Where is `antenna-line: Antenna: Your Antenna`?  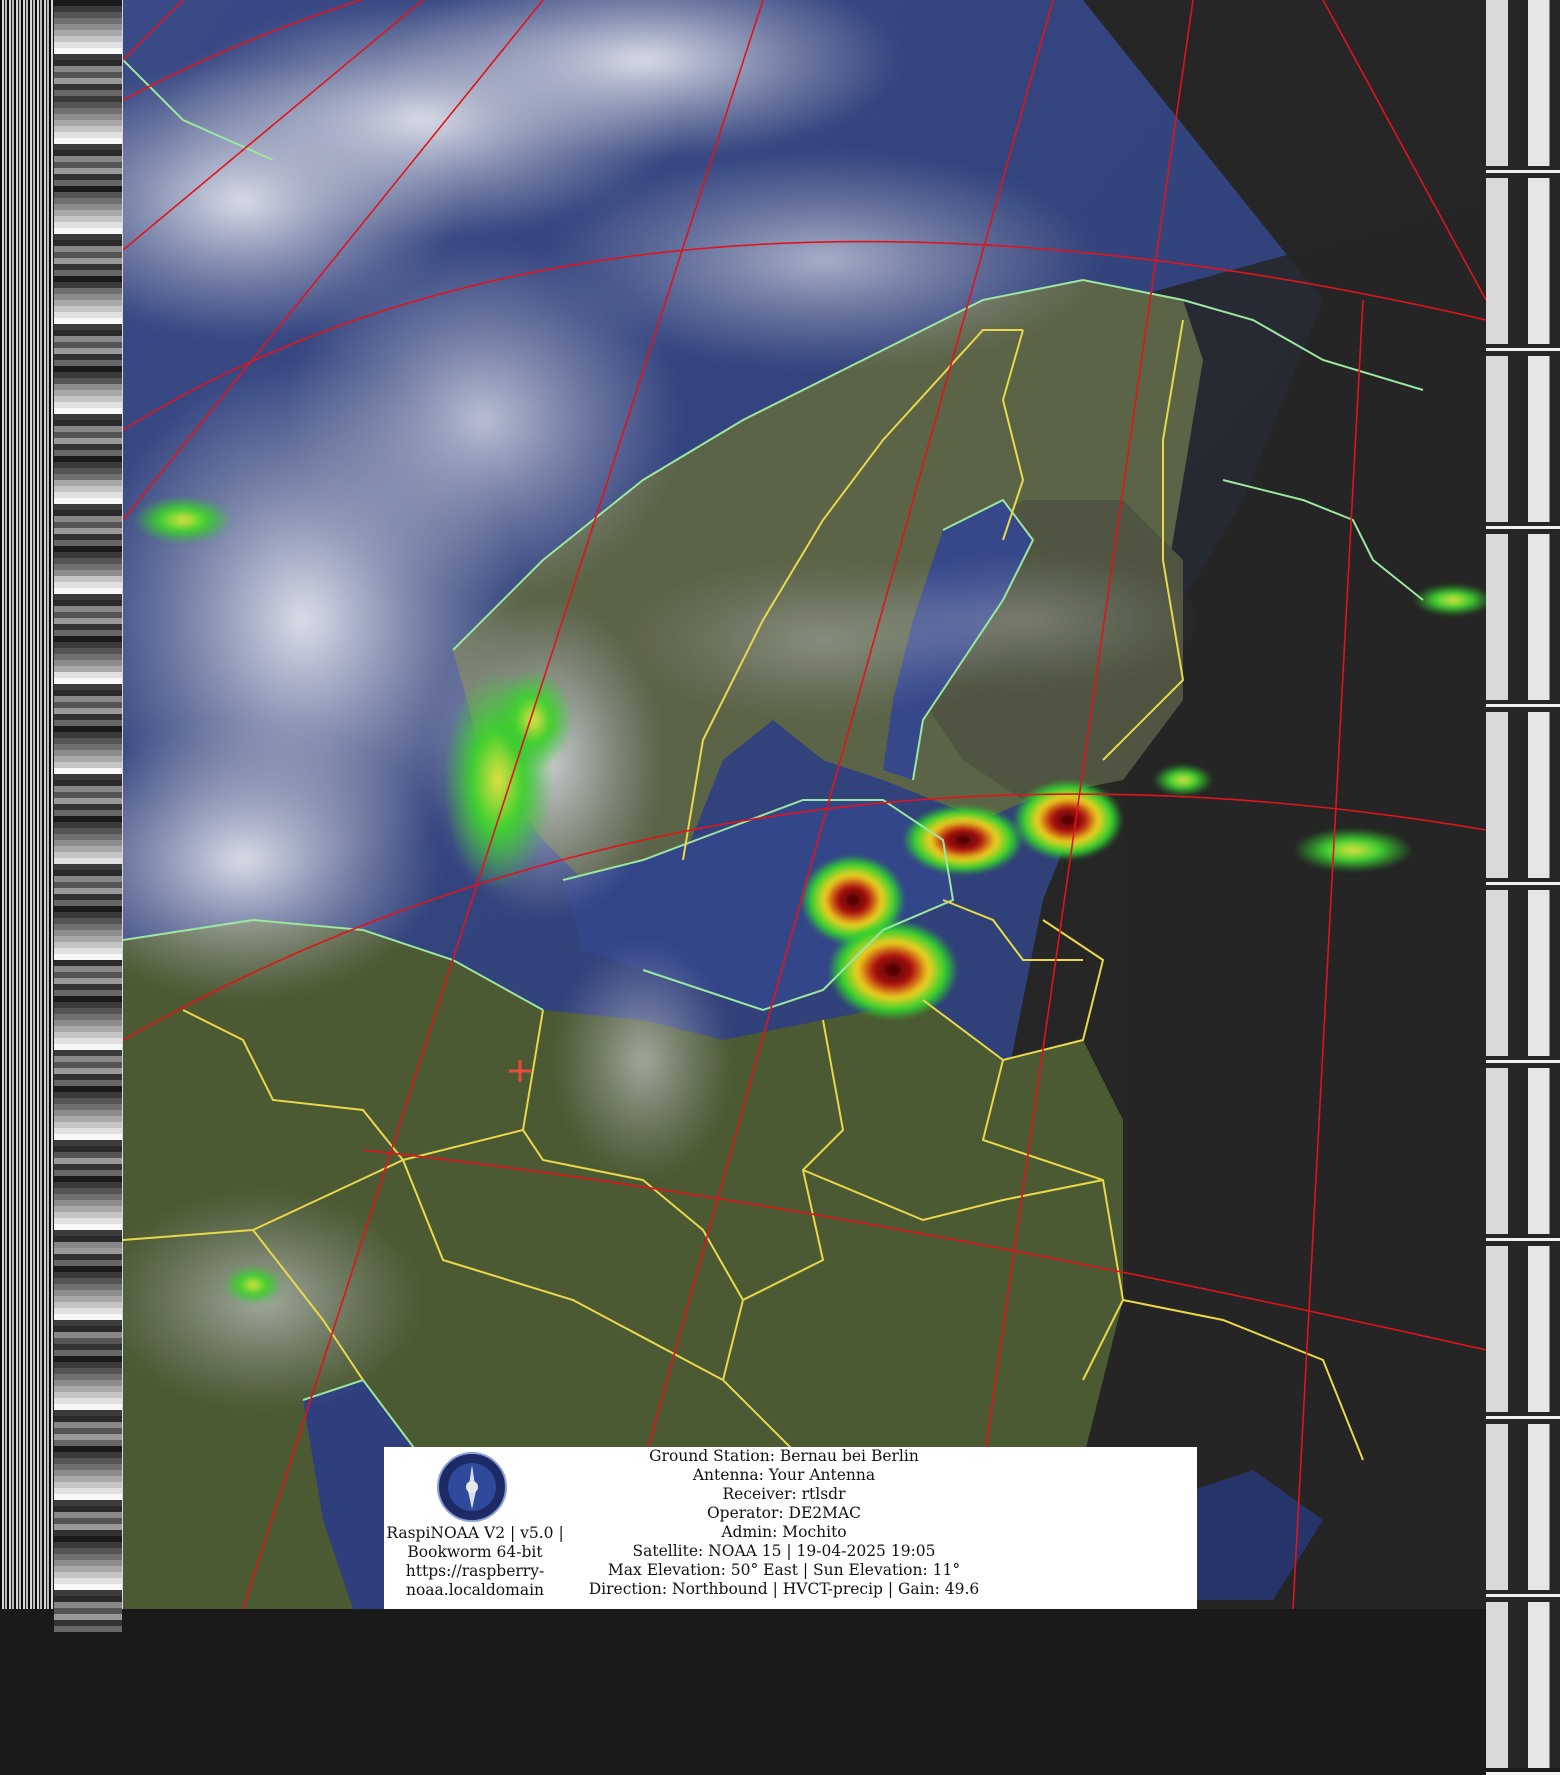 antenna-line: Antenna: Your Antenna is located at coordinates (784, 1475).